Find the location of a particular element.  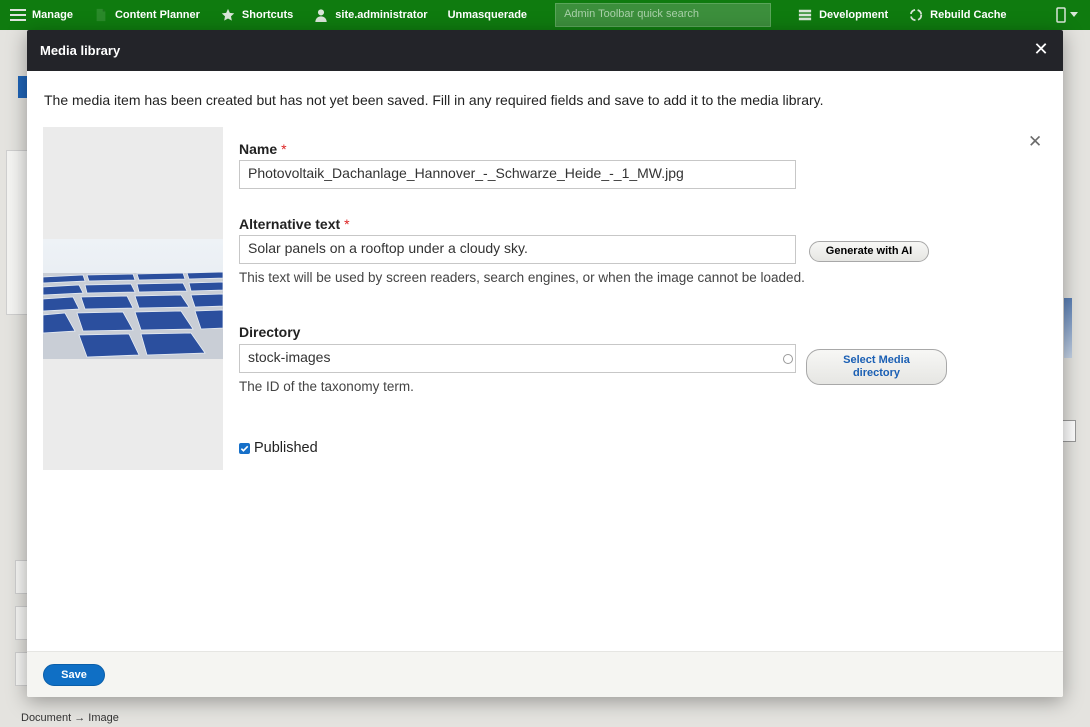

check-icon is located at coordinates (244, 448).